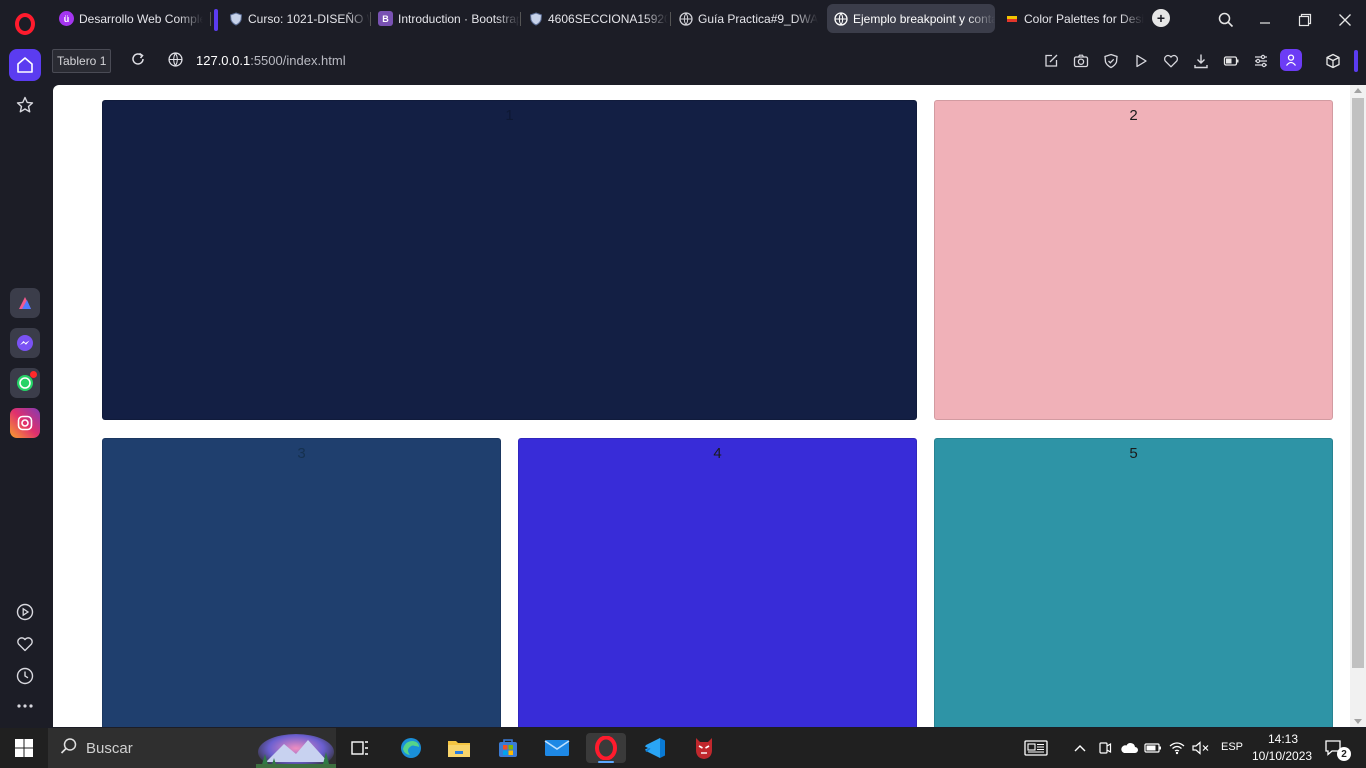 This screenshot has width=1366, height=768. What do you see at coordinates (66, 18) in the screenshot?
I see `udemy-icon: ü` at bounding box center [66, 18].